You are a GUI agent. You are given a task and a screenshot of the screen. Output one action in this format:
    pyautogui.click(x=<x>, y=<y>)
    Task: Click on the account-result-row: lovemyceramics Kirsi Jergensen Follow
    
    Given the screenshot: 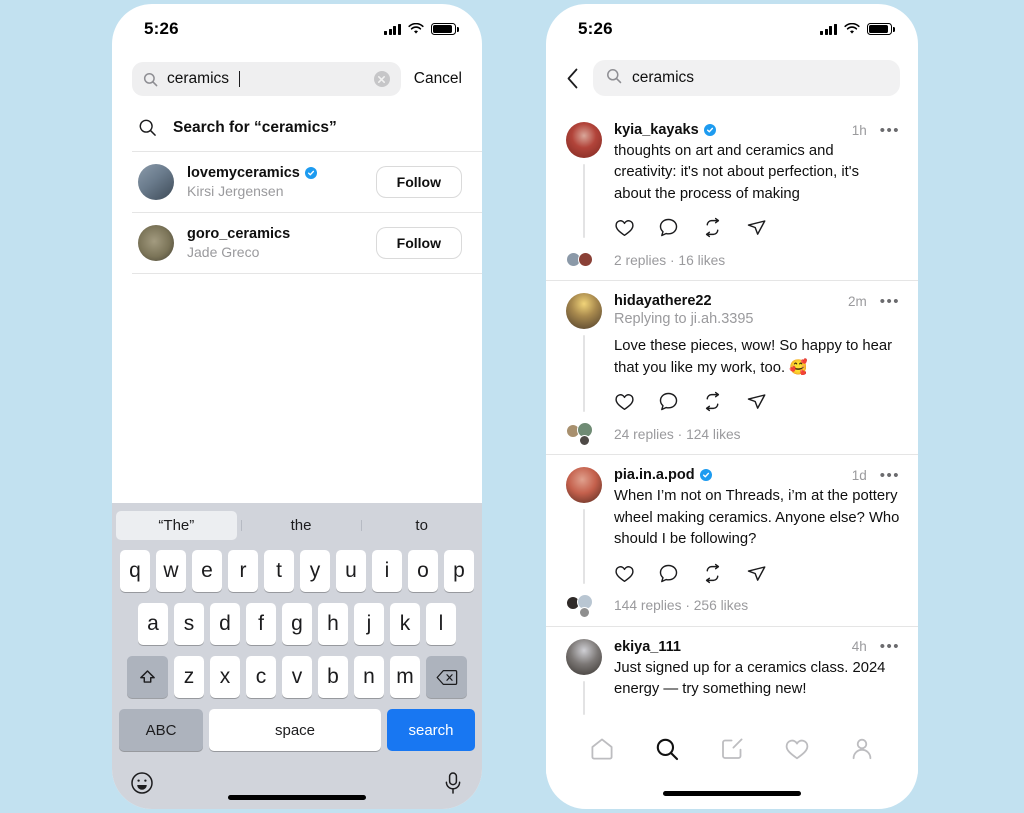 What is the action you would take?
    pyautogui.click(x=297, y=182)
    